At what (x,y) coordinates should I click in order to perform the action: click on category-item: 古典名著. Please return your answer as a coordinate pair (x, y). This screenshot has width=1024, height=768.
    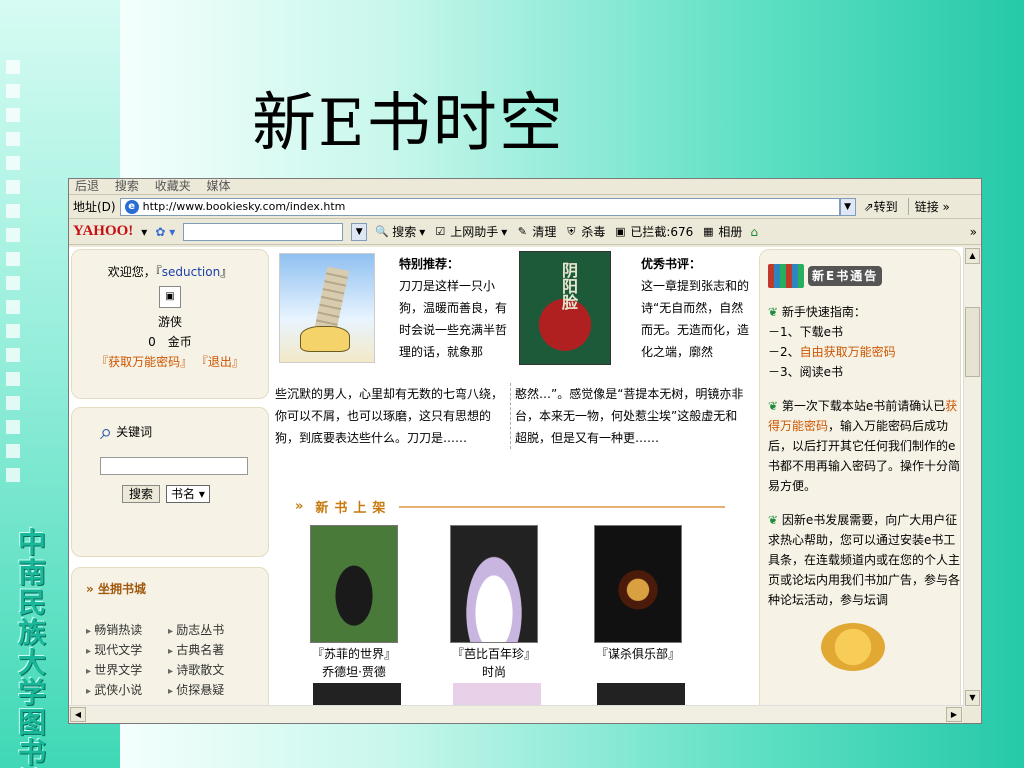
    Looking at the image, I should click on (209, 649).